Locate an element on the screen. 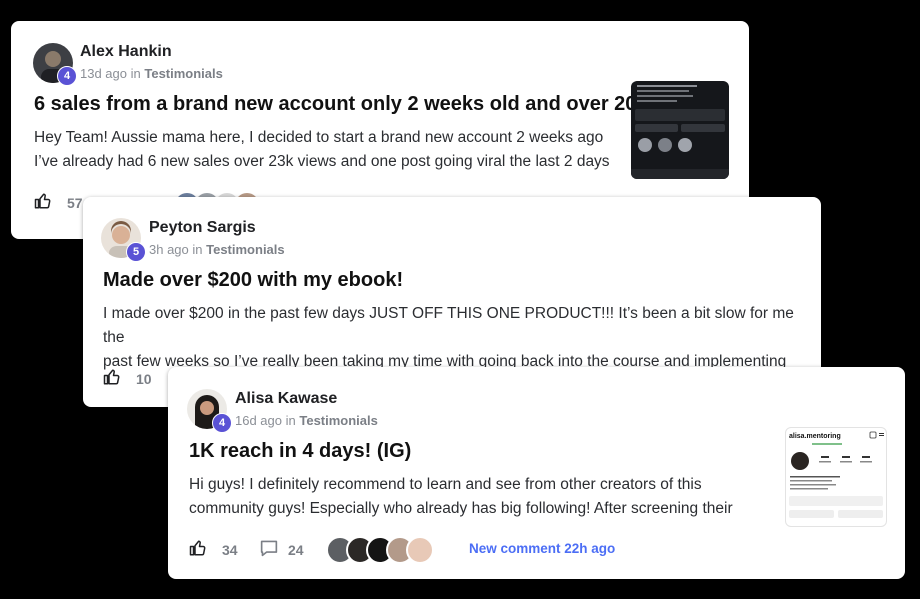 This screenshot has height=599, width=920. like-count: 34 is located at coordinates (230, 549).